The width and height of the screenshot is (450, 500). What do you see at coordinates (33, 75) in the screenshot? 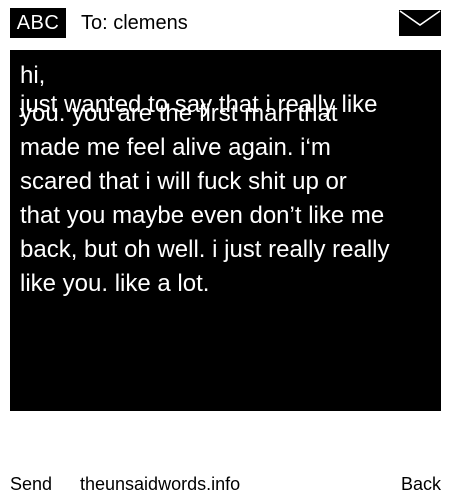
I see `message-line: hi,` at bounding box center [33, 75].